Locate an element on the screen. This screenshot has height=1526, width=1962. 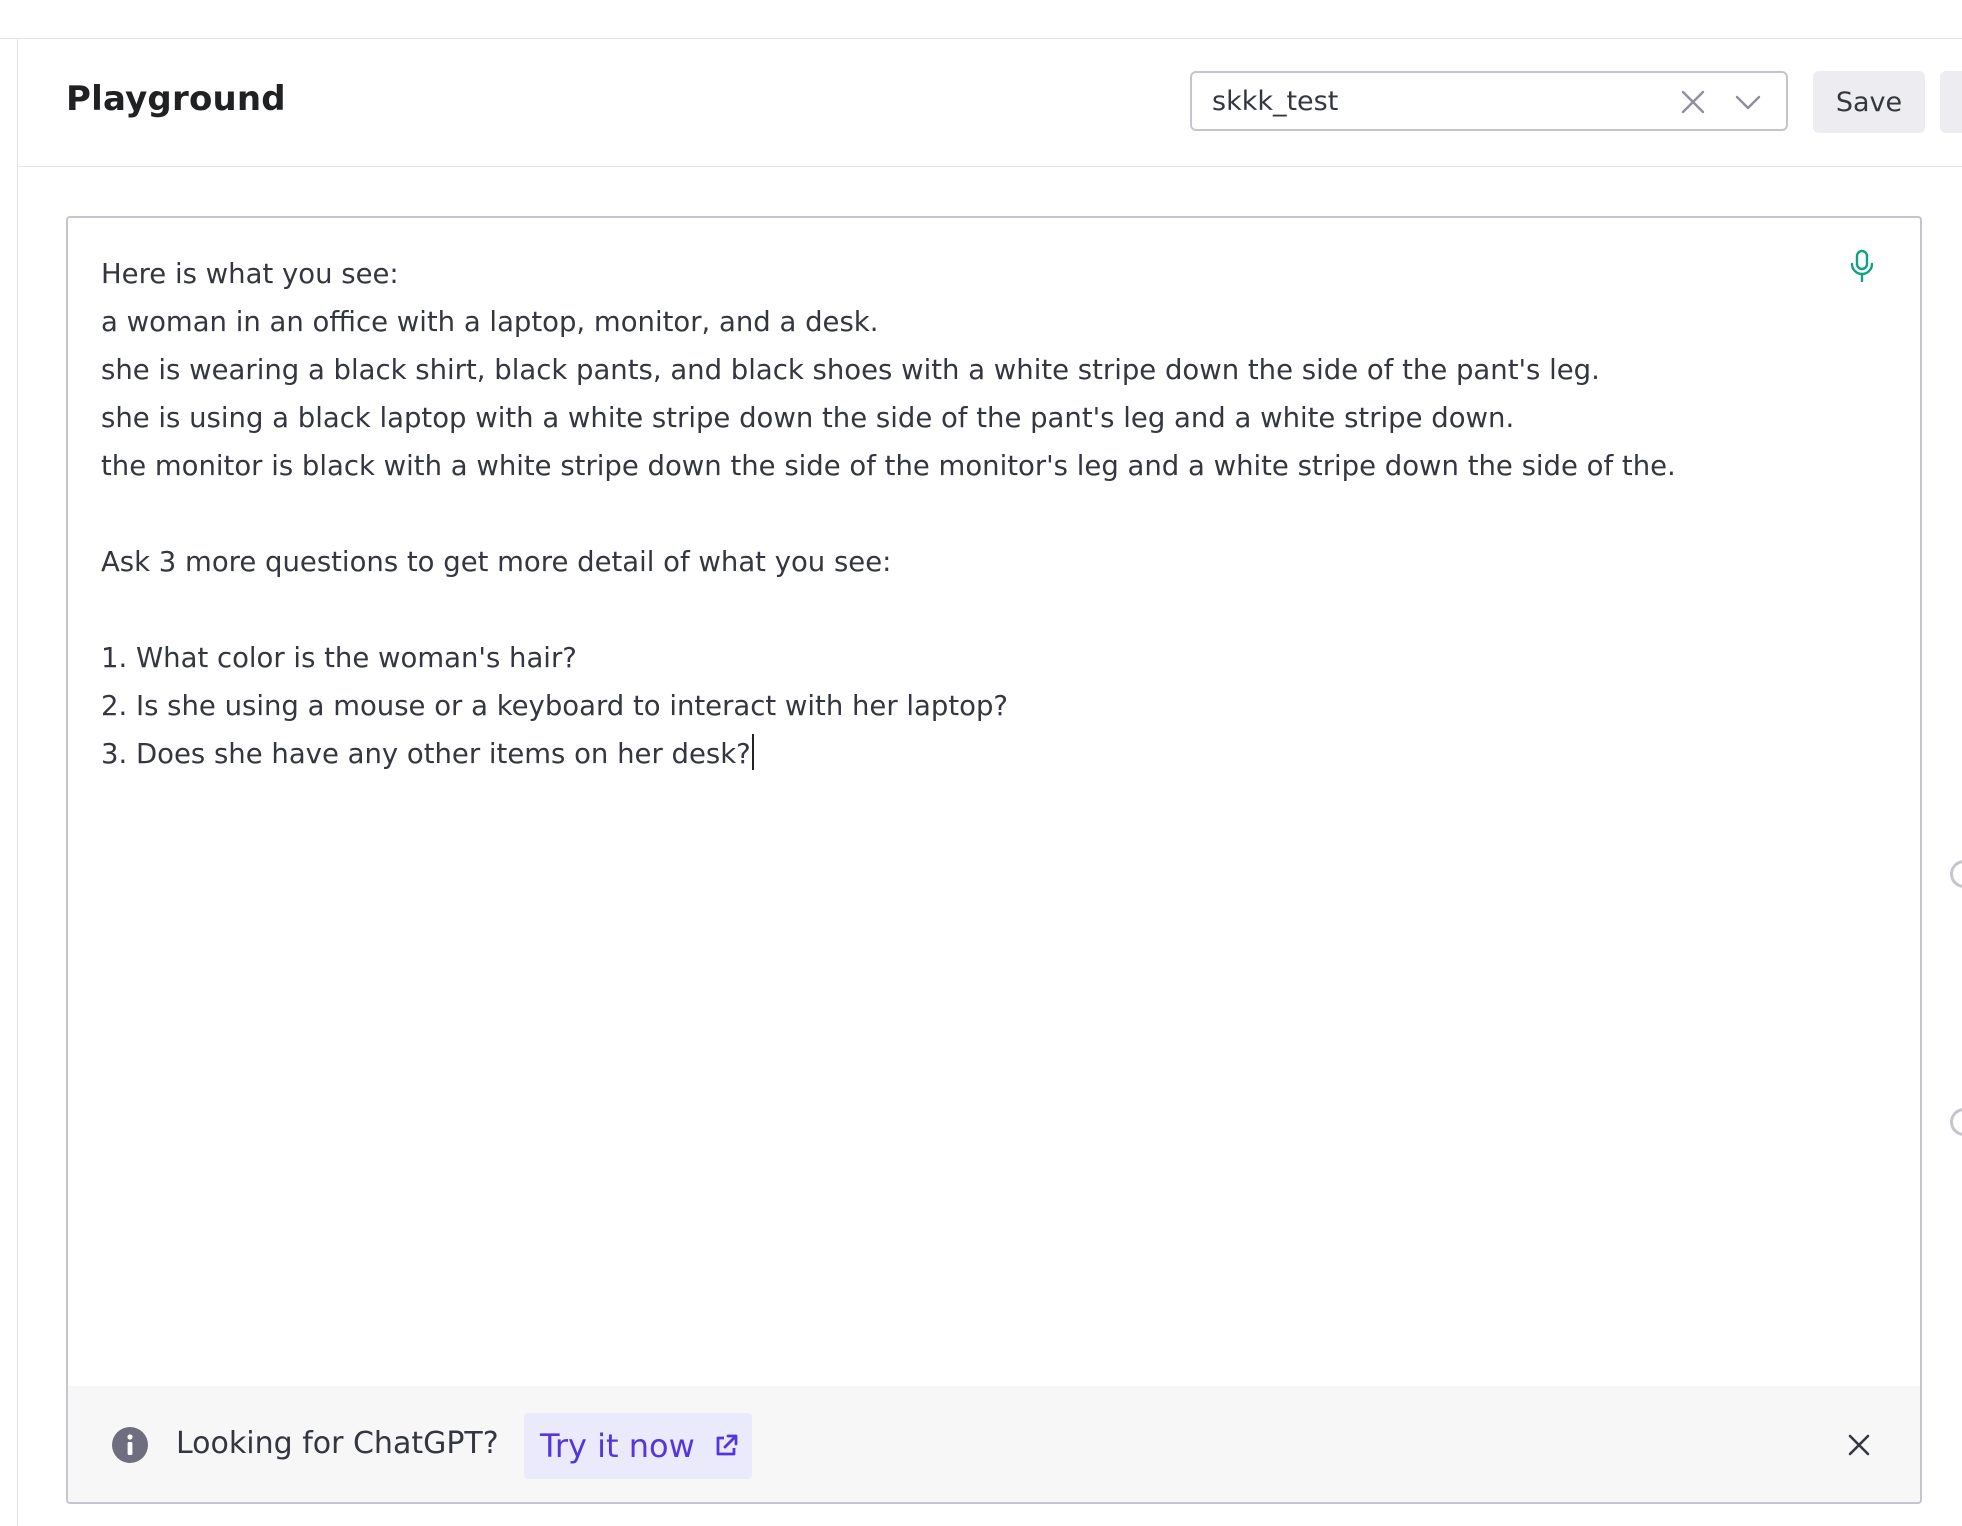
more-options-button is located at coordinates (1951, 102).